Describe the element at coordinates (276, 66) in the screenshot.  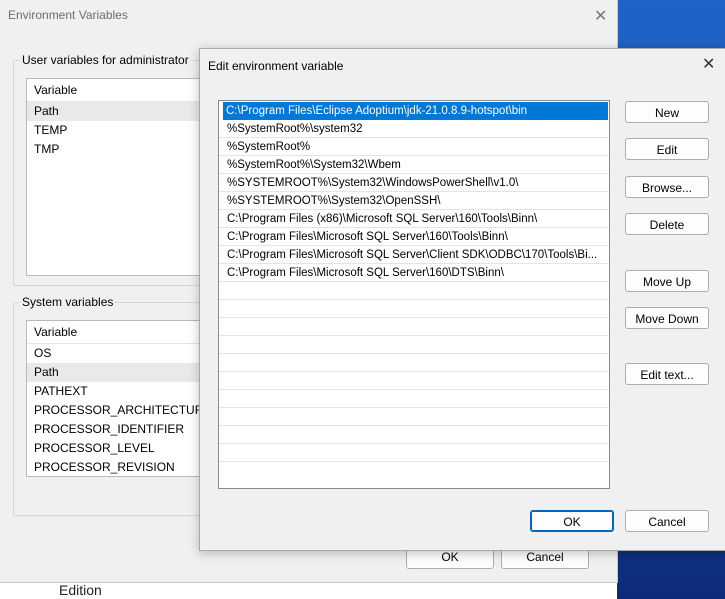
I see `dialog-title: Edit environment variable` at that location.